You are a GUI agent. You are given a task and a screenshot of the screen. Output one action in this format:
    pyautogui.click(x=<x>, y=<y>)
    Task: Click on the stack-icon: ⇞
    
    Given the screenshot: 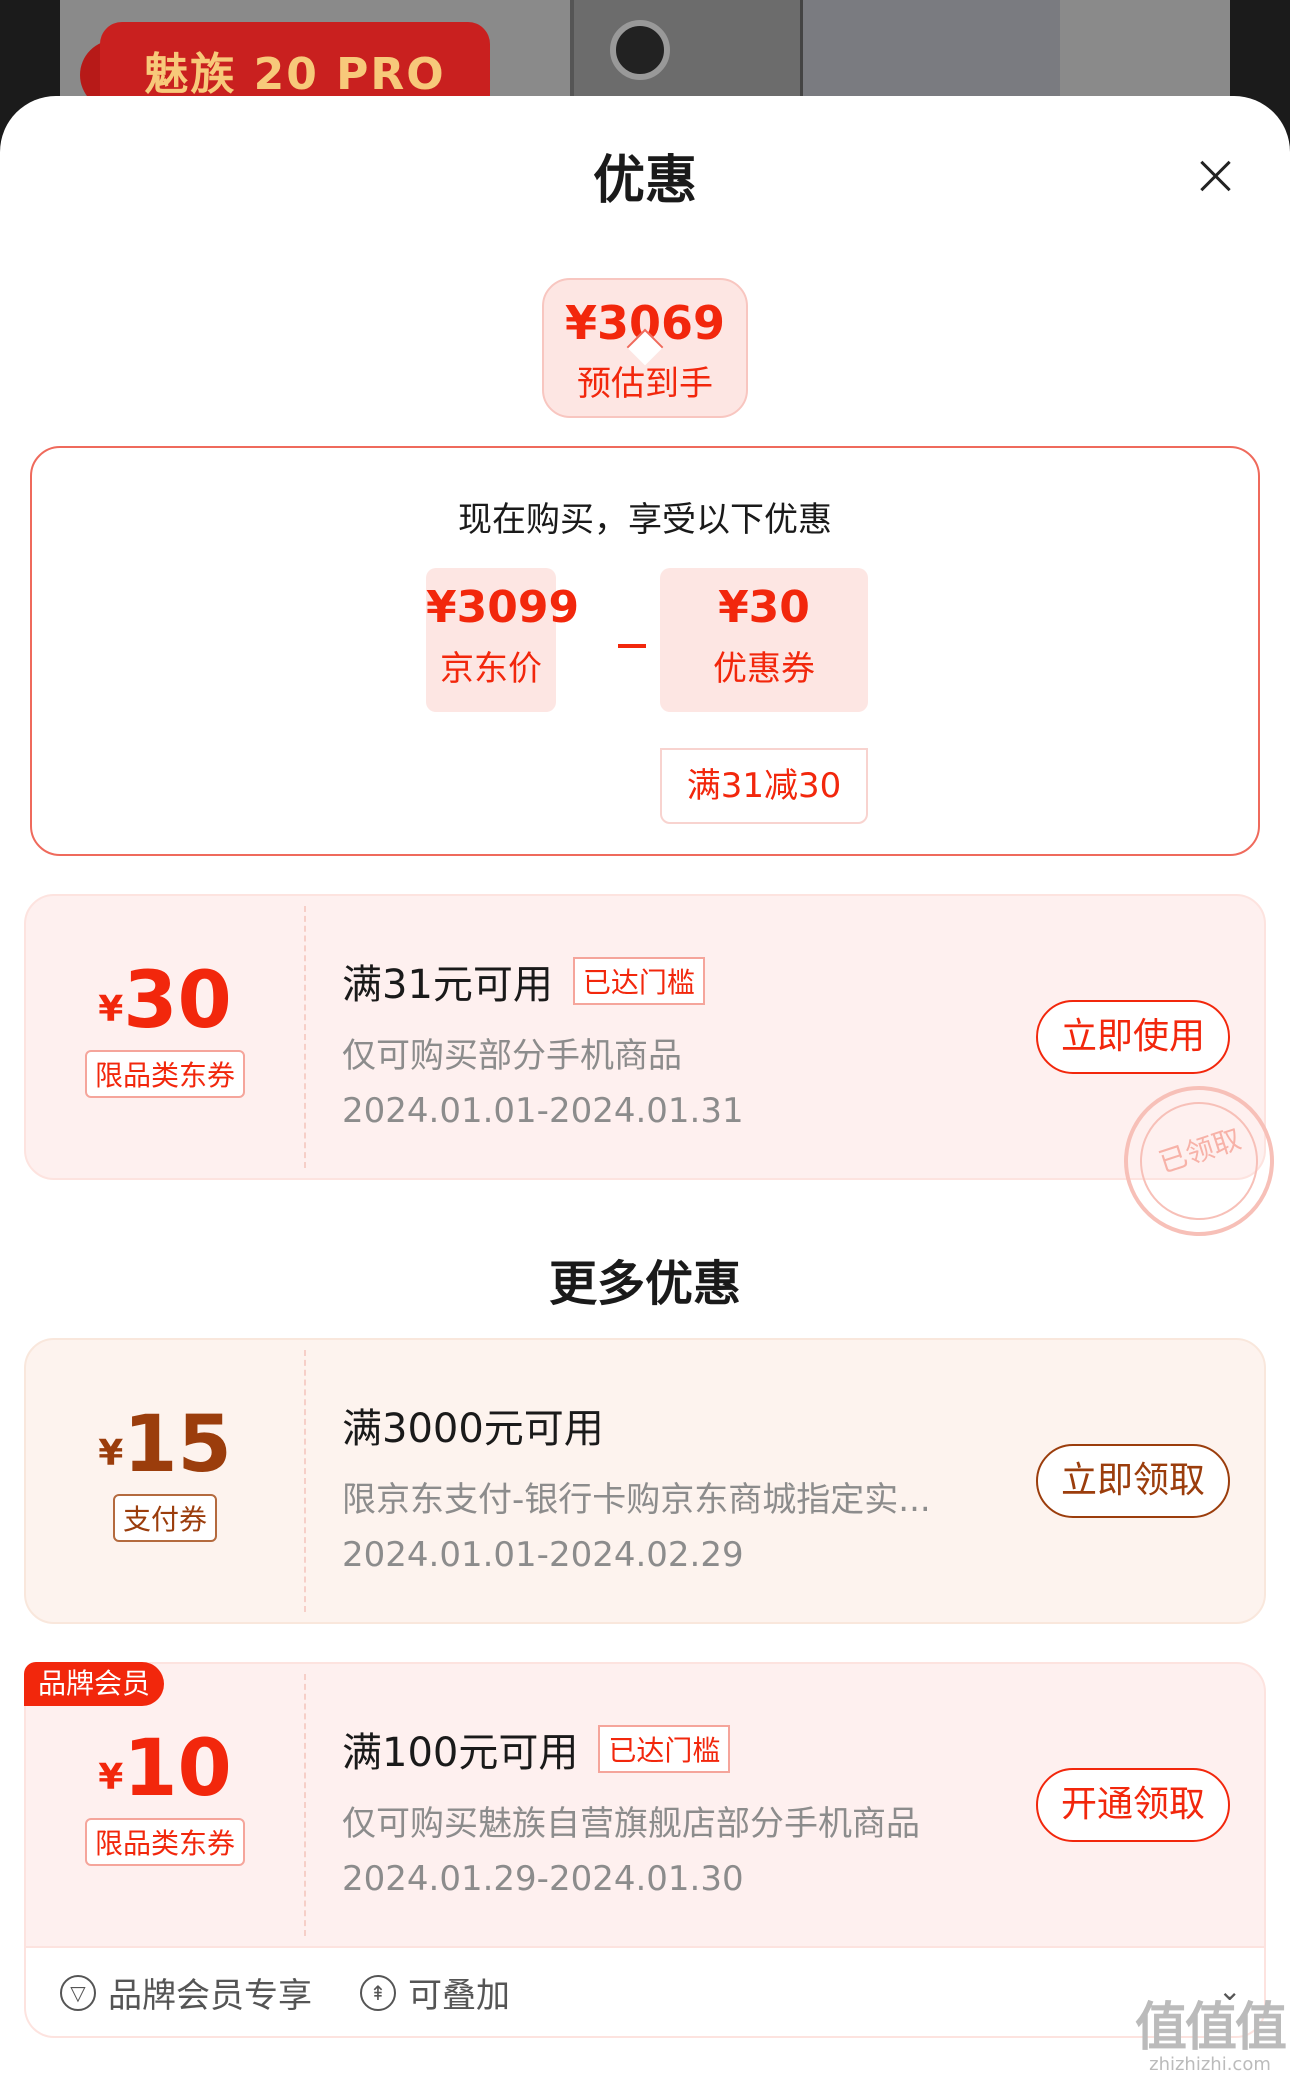 What is the action you would take?
    pyautogui.click(x=378, y=1992)
    